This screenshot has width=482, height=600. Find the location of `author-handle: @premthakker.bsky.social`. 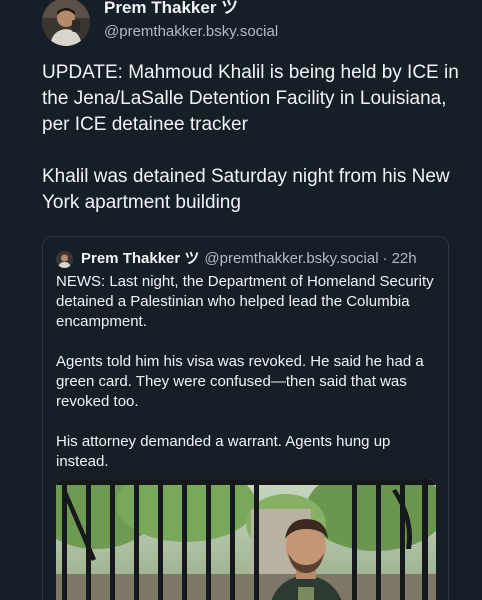

author-handle: @premthakker.bsky.social is located at coordinates (191, 32).